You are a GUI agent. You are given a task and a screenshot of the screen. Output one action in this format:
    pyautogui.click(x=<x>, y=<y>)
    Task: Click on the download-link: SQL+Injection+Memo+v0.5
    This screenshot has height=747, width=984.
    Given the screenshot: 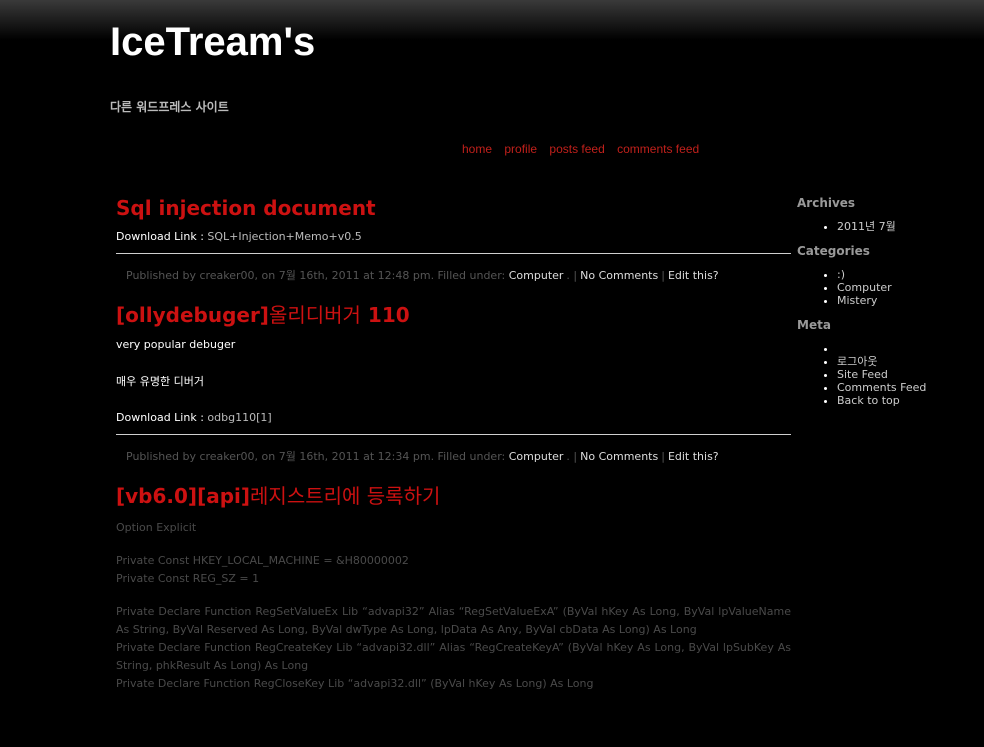 What is the action you would take?
    pyautogui.click(x=284, y=236)
    